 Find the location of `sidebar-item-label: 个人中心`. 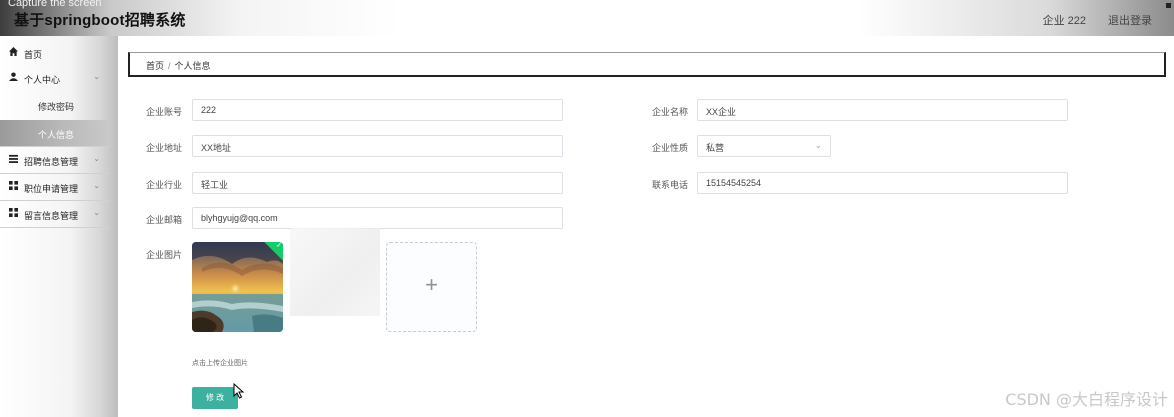

sidebar-item-label: 个人中心 is located at coordinates (42, 80).